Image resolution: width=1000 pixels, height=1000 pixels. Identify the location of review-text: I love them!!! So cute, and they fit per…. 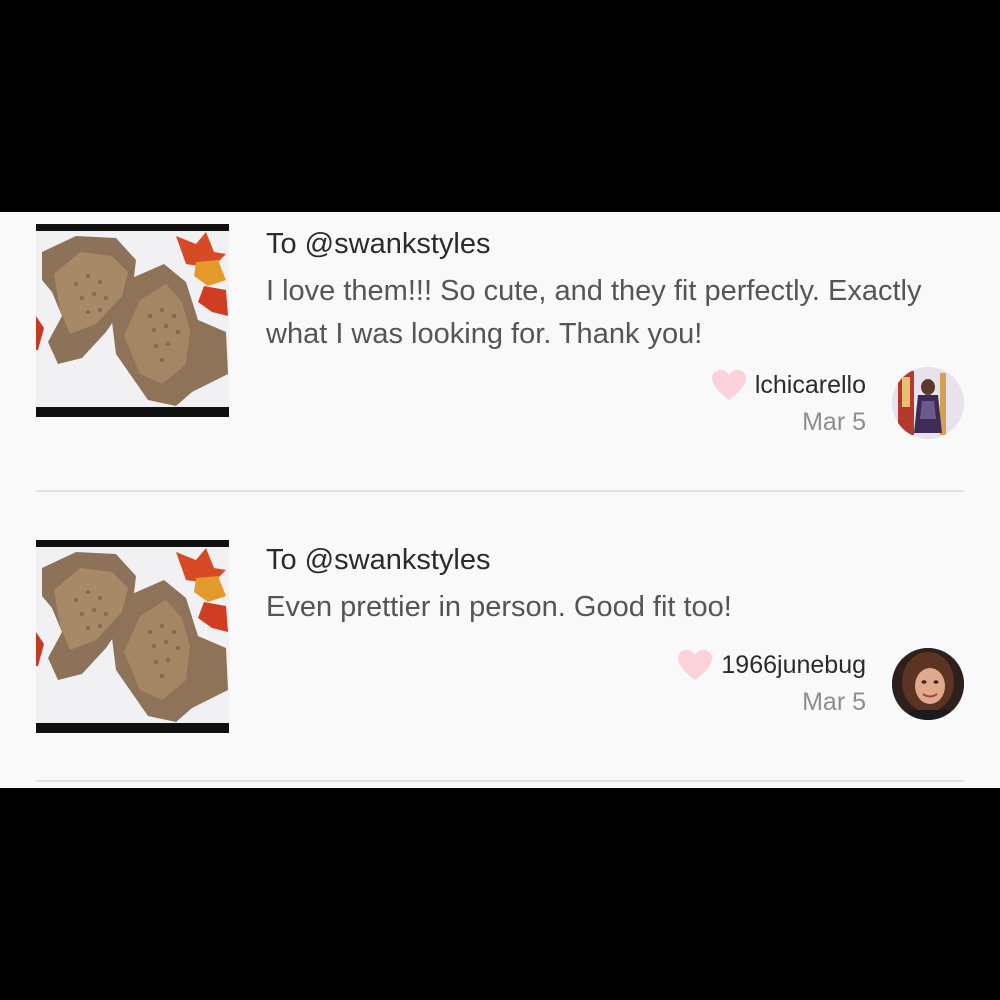
(594, 312).